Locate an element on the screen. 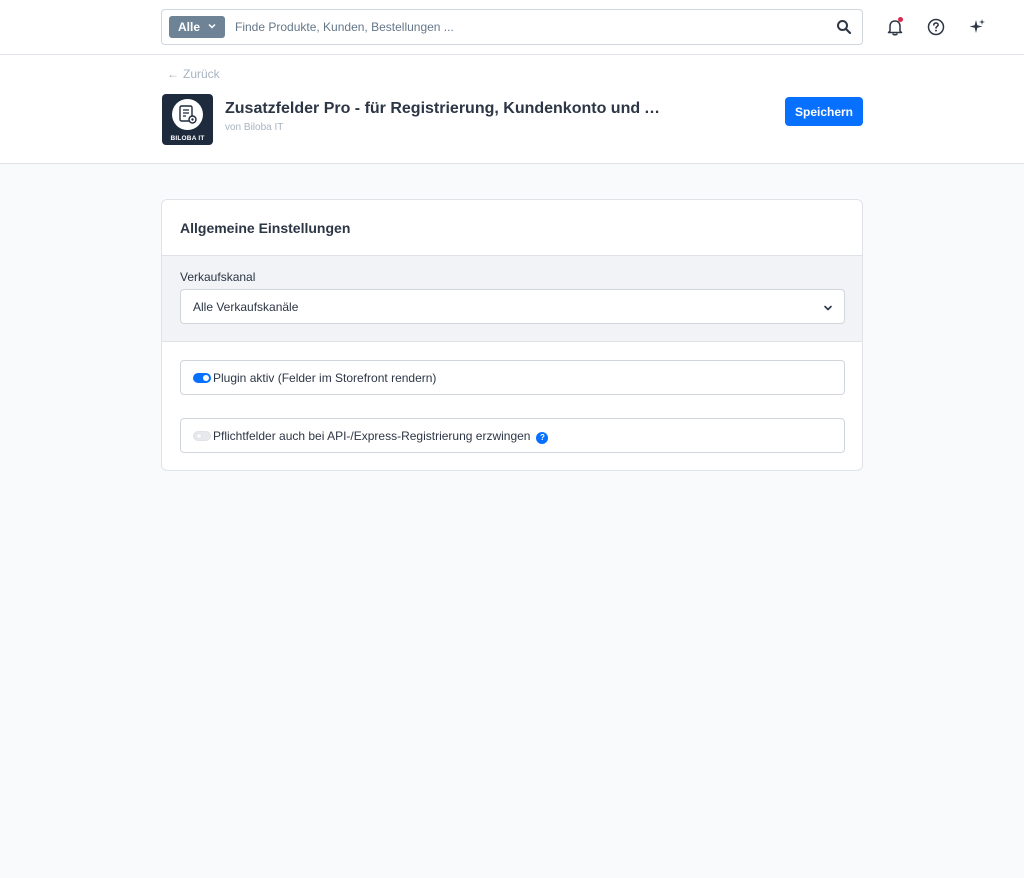 The width and height of the screenshot is (1024, 878). back-link: ← Zurück is located at coordinates (193, 74).